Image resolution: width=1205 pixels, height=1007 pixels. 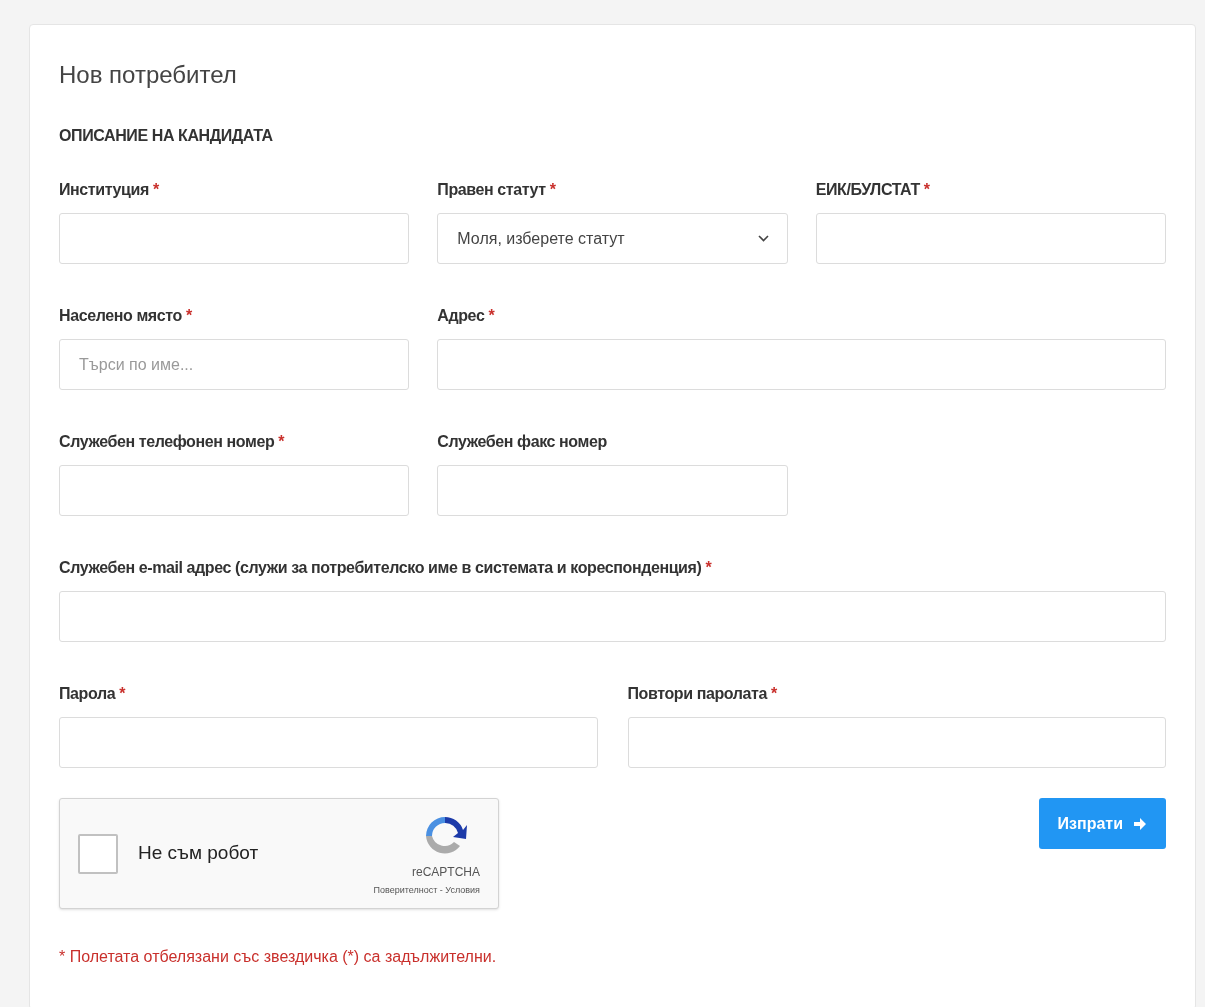 What do you see at coordinates (126, 316) in the screenshot?
I see `field-label: Населено място *` at bounding box center [126, 316].